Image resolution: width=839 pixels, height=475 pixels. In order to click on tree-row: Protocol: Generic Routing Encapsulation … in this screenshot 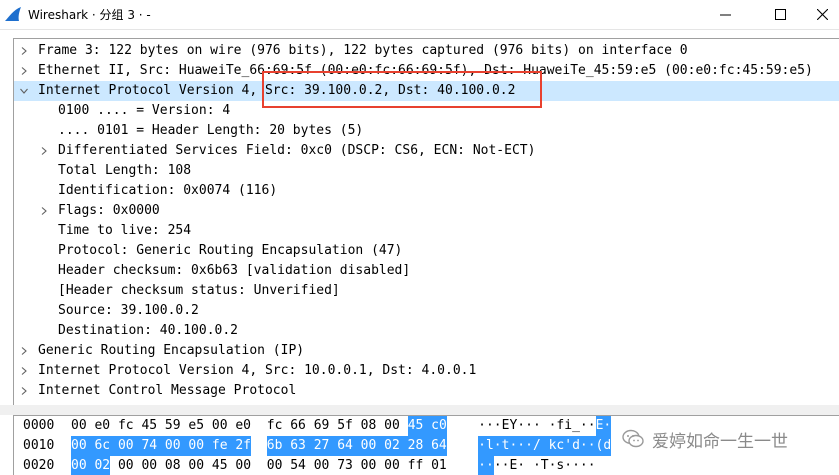, I will do `click(426, 251)`.